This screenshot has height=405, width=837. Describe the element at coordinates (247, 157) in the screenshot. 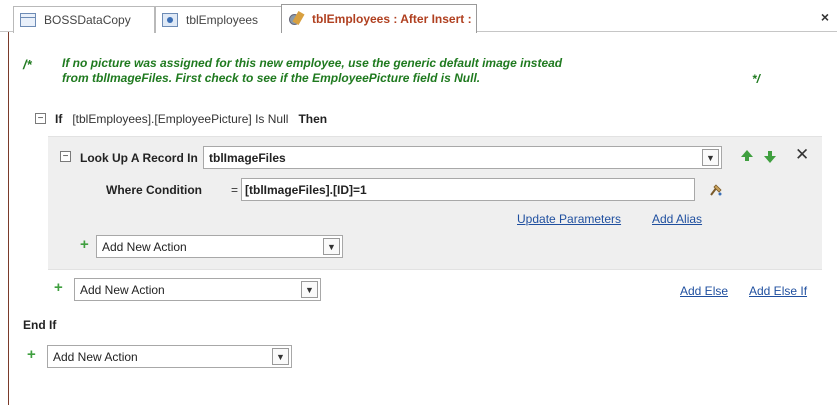

I see `lookup-table-value: tblImageFiles` at that location.